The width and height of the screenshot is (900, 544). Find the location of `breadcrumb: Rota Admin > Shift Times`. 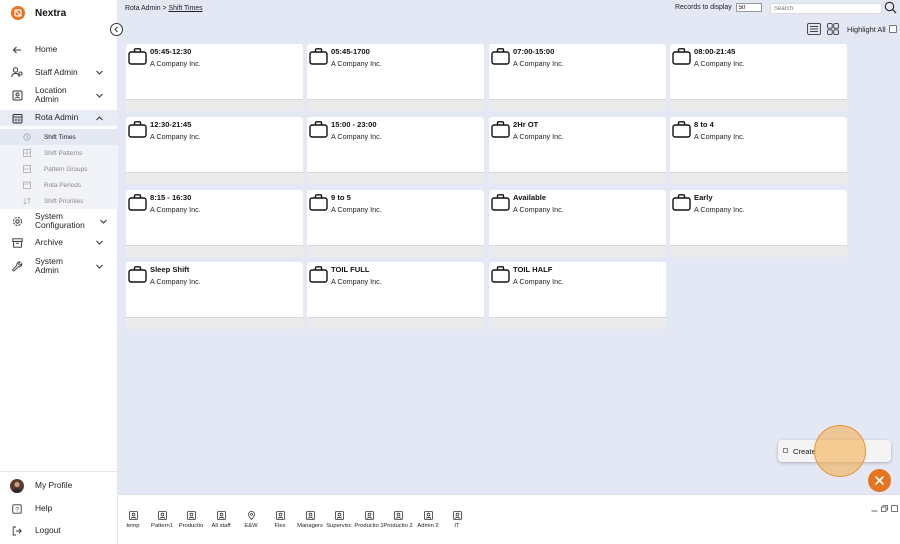

breadcrumb: Rota Admin > Shift Times is located at coordinates (164, 8).